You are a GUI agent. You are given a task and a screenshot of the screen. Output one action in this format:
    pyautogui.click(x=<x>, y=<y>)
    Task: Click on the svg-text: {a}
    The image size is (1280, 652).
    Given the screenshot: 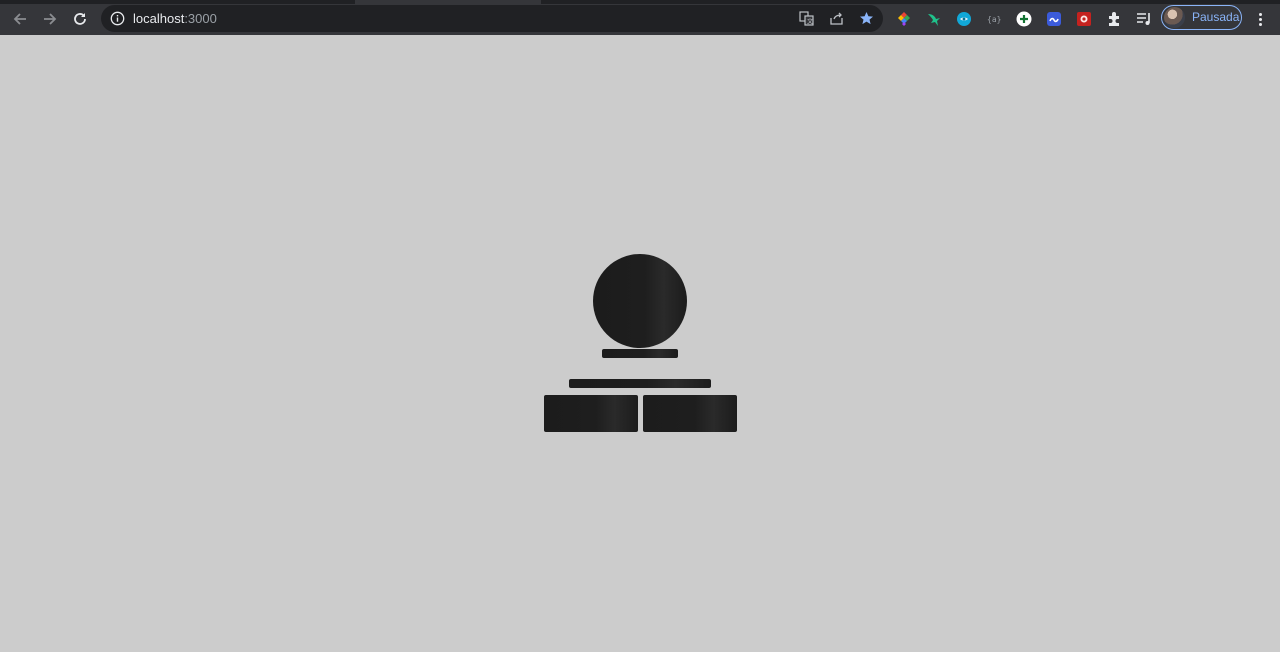 What is the action you would take?
    pyautogui.click(x=994, y=19)
    